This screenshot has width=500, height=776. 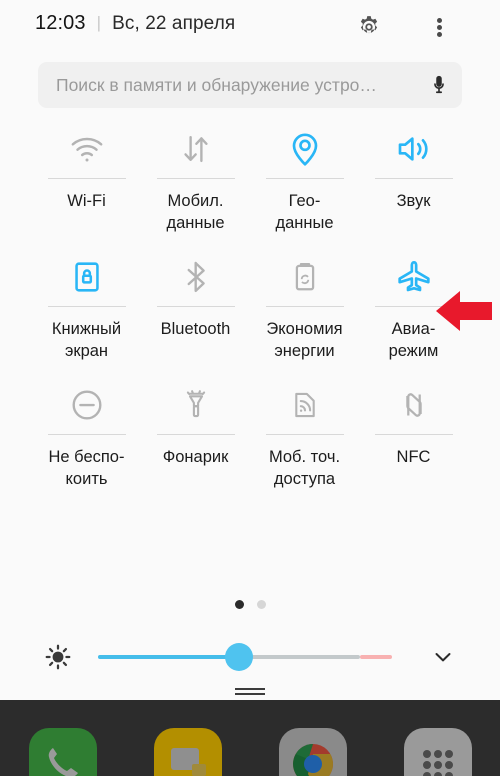 What do you see at coordinates (86, 149) in the screenshot?
I see `wifi-icon` at bounding box center [86, 149].